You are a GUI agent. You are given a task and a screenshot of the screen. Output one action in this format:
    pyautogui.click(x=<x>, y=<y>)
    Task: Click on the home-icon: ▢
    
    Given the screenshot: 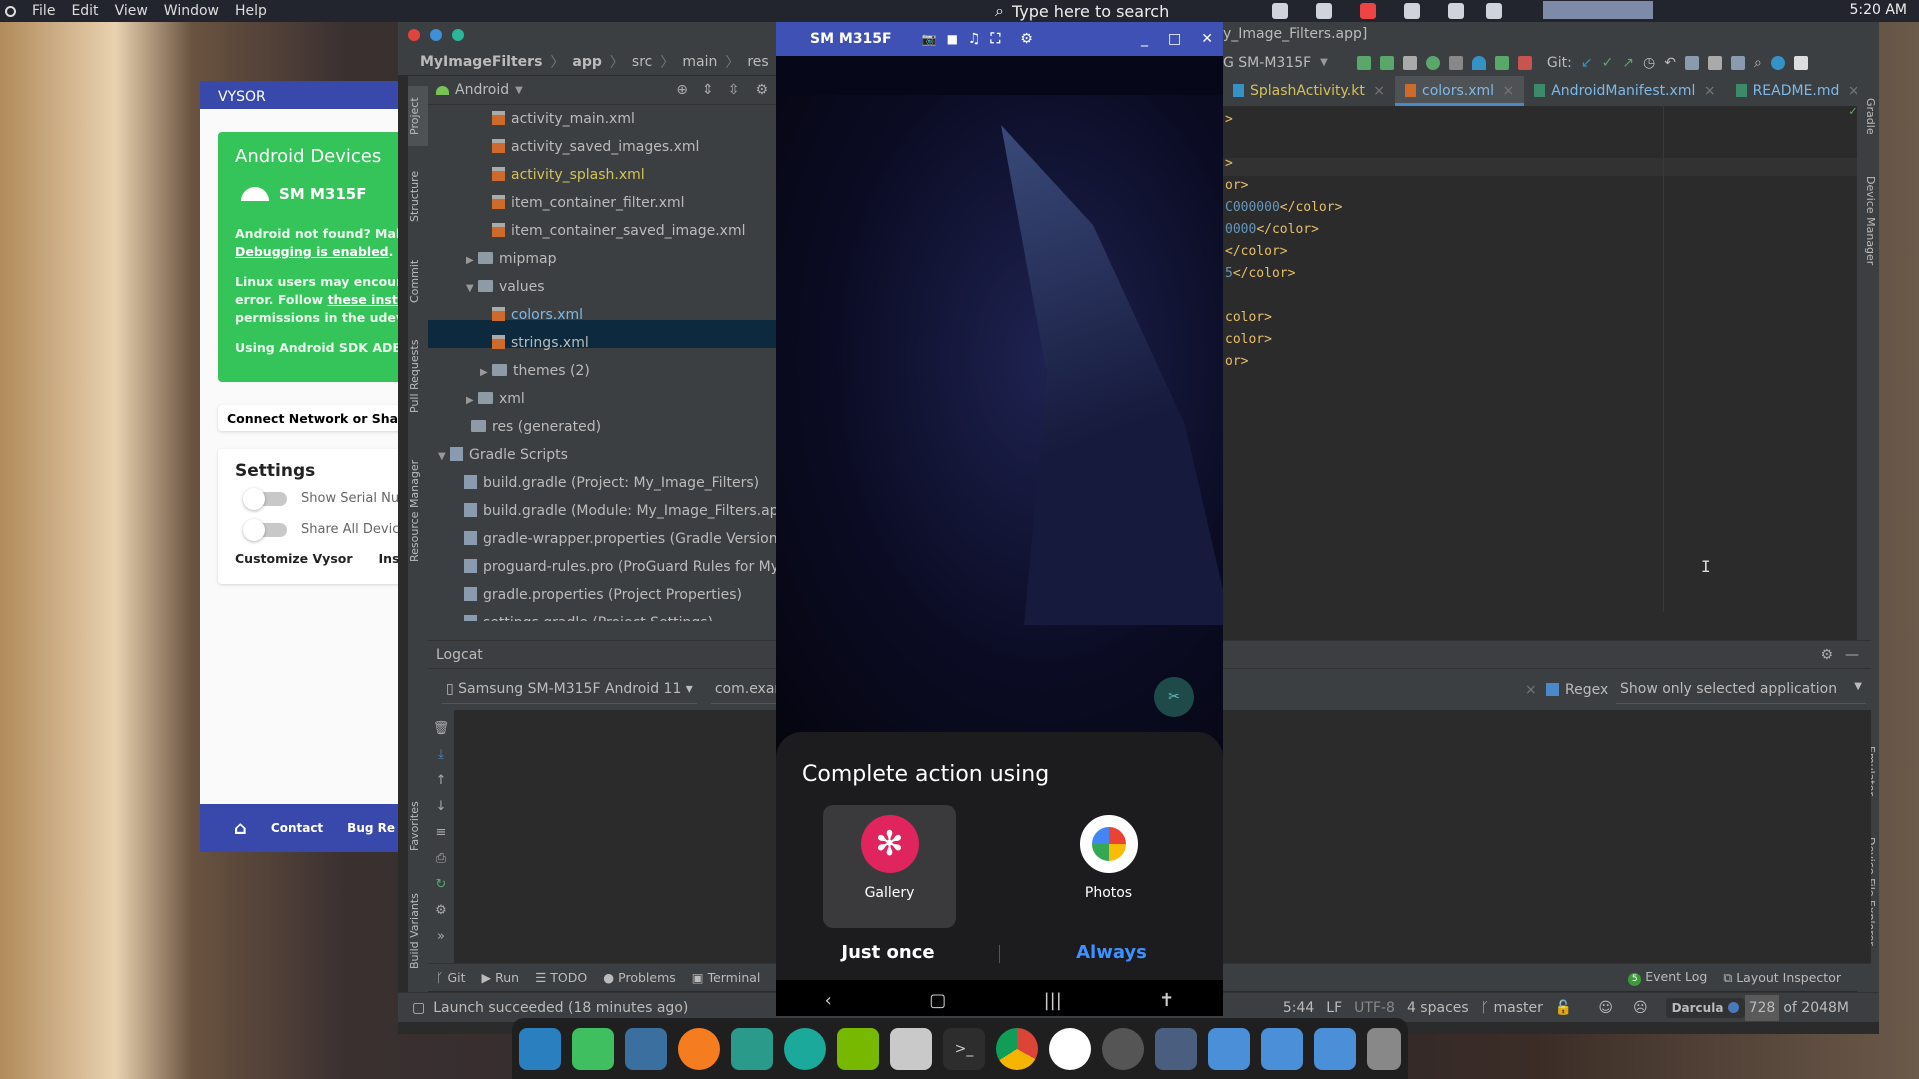 What is the action you would take?
    pyautogui.click(x=937, y=1000)
    